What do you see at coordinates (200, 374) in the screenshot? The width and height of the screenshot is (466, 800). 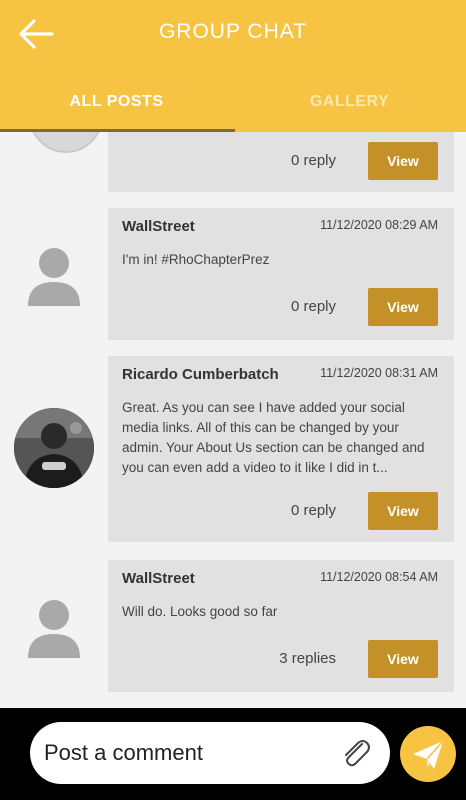 I see `post-author: Ricardo Cumberbatch` at bounding box center [200, 374].